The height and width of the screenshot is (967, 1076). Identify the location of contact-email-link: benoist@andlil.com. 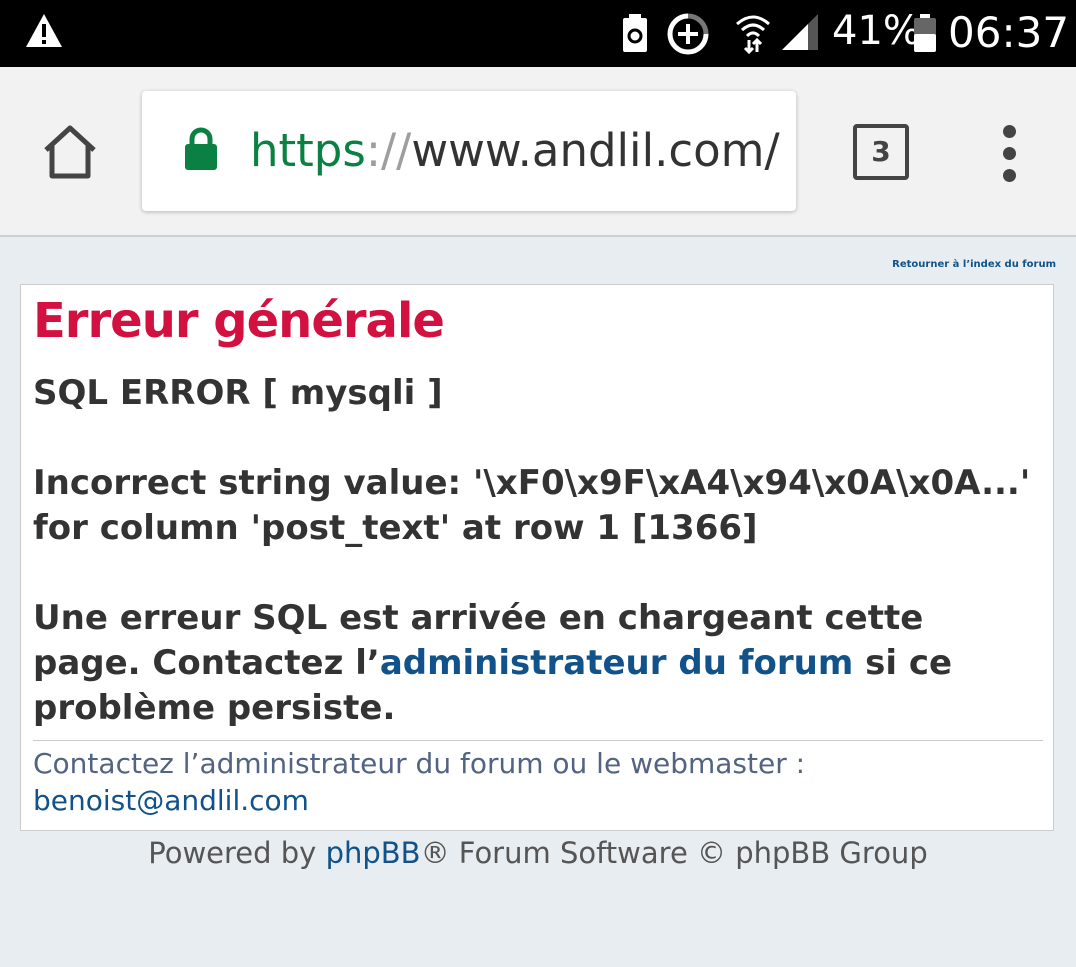
(171, 800).